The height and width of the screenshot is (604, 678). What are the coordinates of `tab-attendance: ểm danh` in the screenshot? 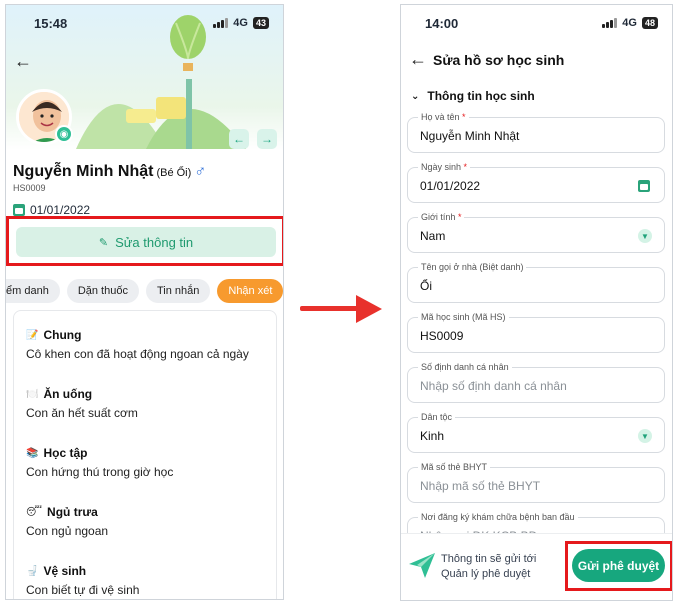 It's located at (33, 291).